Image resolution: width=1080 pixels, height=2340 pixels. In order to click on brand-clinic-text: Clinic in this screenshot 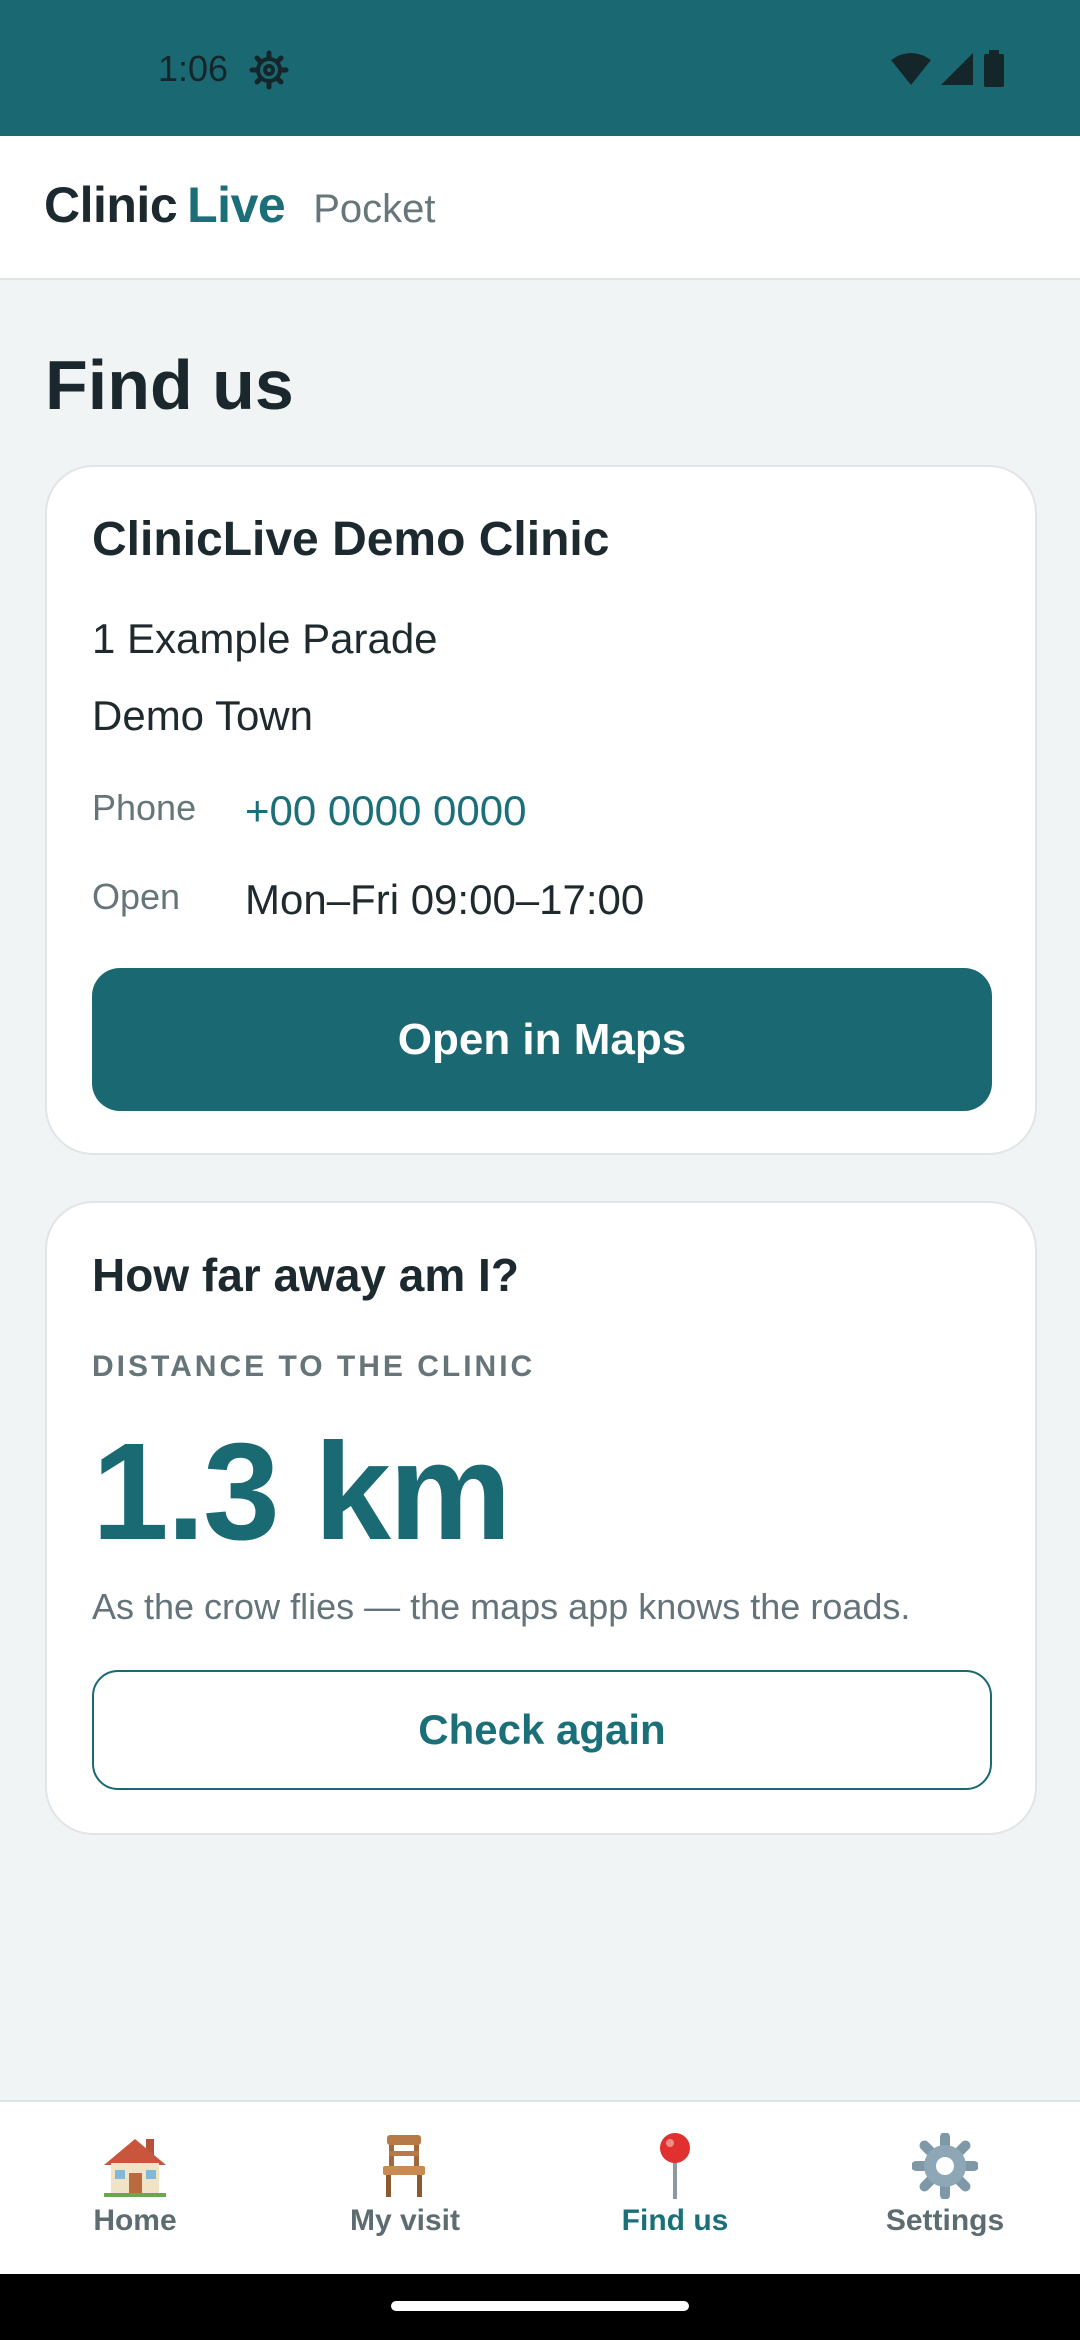, I will do `click(111, 205)`.